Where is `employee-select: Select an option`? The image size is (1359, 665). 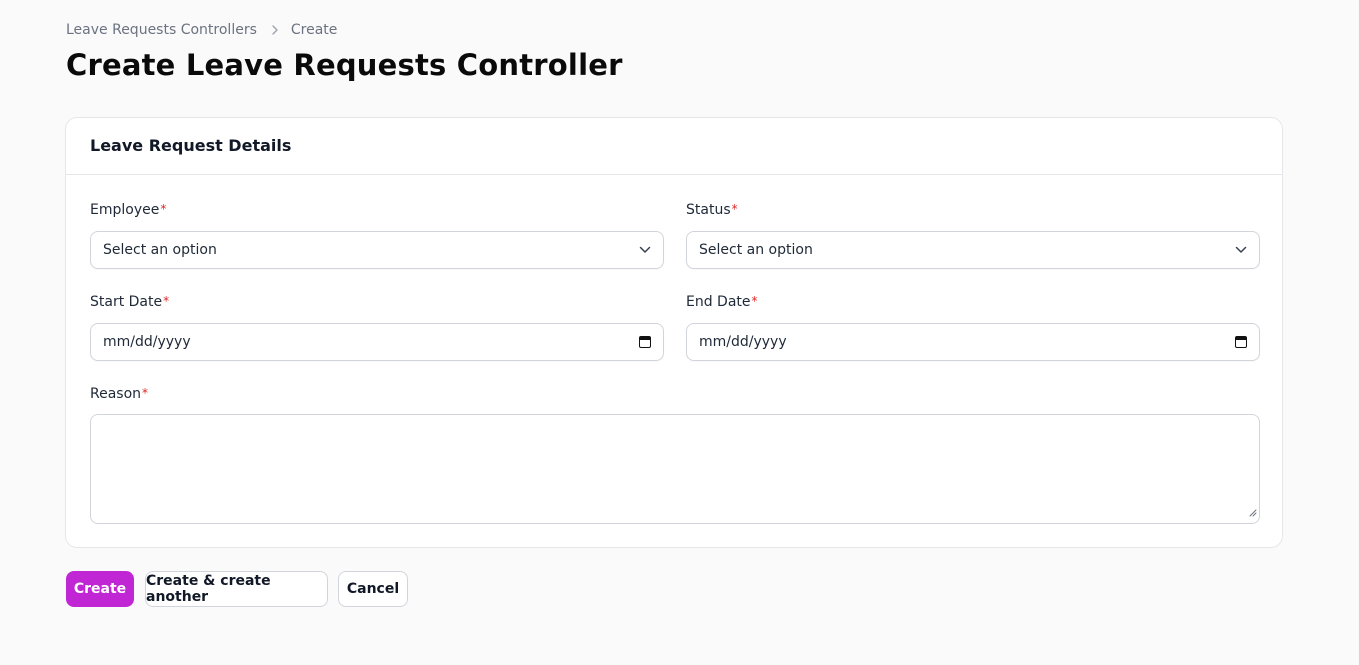
employee-select: Select an option is located at coordinates (377, 250).